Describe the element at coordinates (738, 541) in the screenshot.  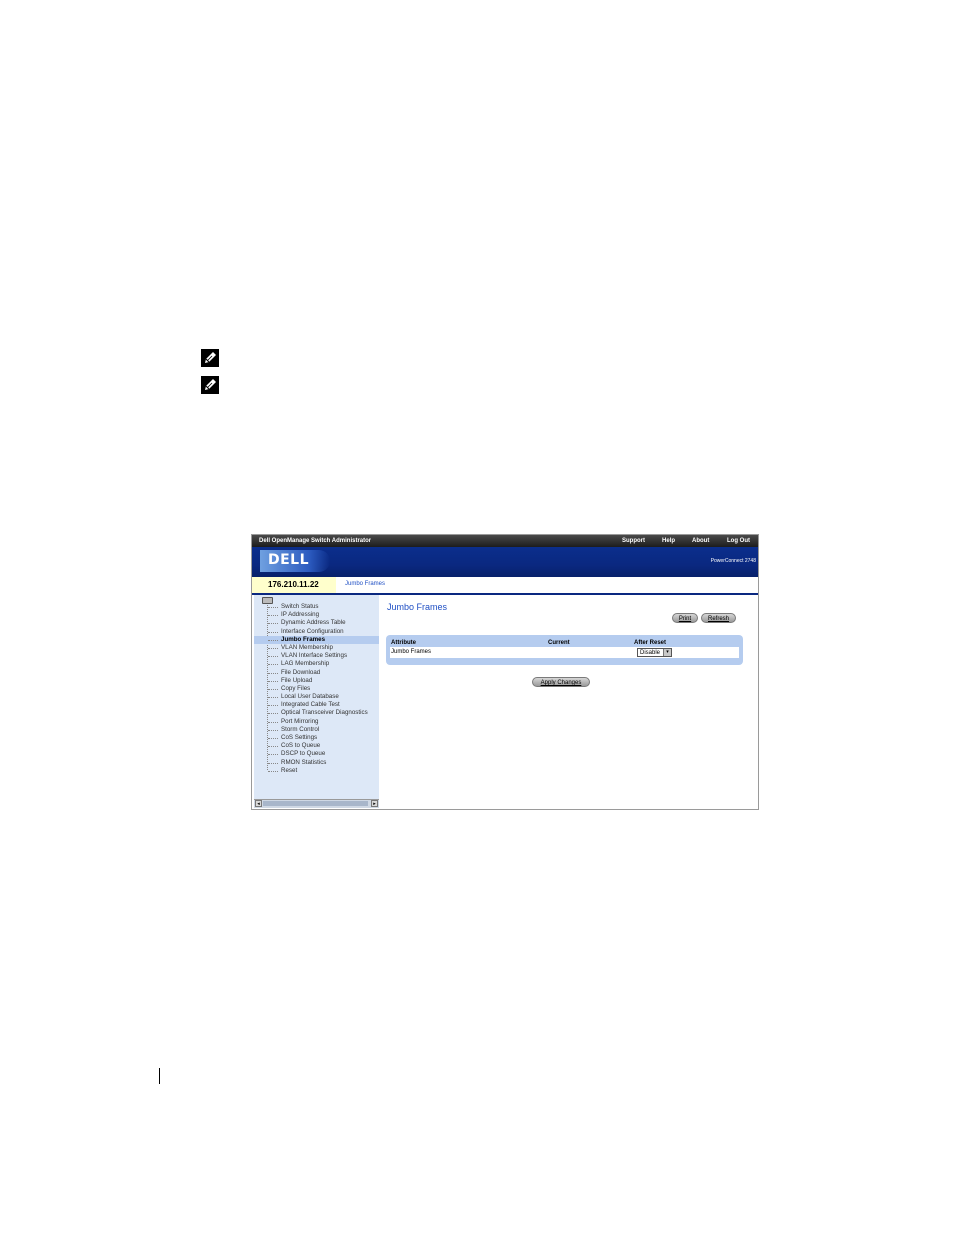
I see `logout-link: Log Out` at that location.